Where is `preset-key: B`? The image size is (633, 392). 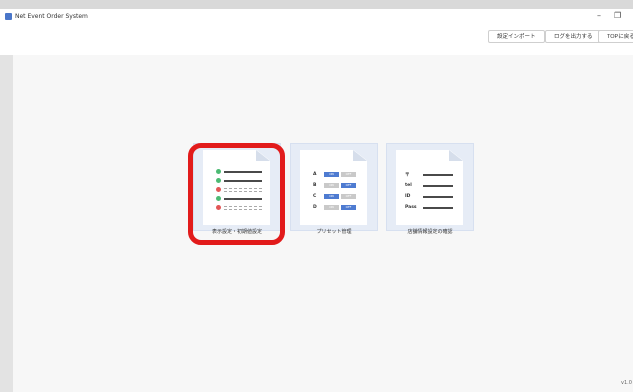 preset-key: B is located at coordinates (315, 185).